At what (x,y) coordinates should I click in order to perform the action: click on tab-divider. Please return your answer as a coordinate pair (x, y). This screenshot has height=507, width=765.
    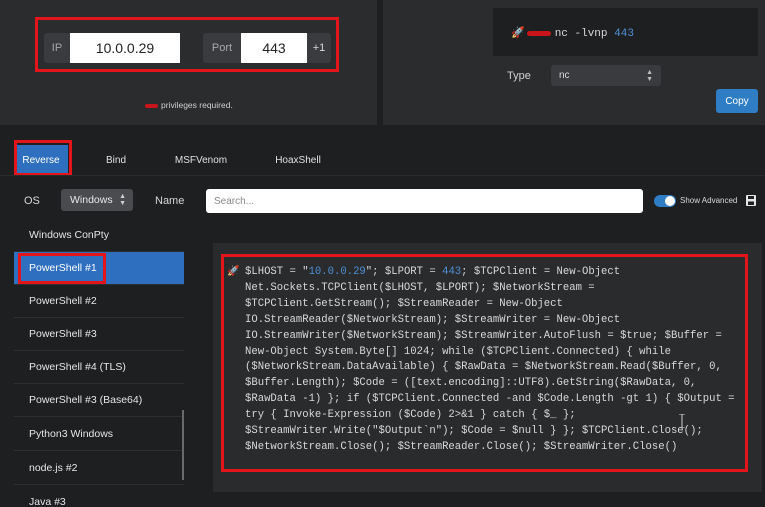
    Looking at the image, I should click on (382, 175).